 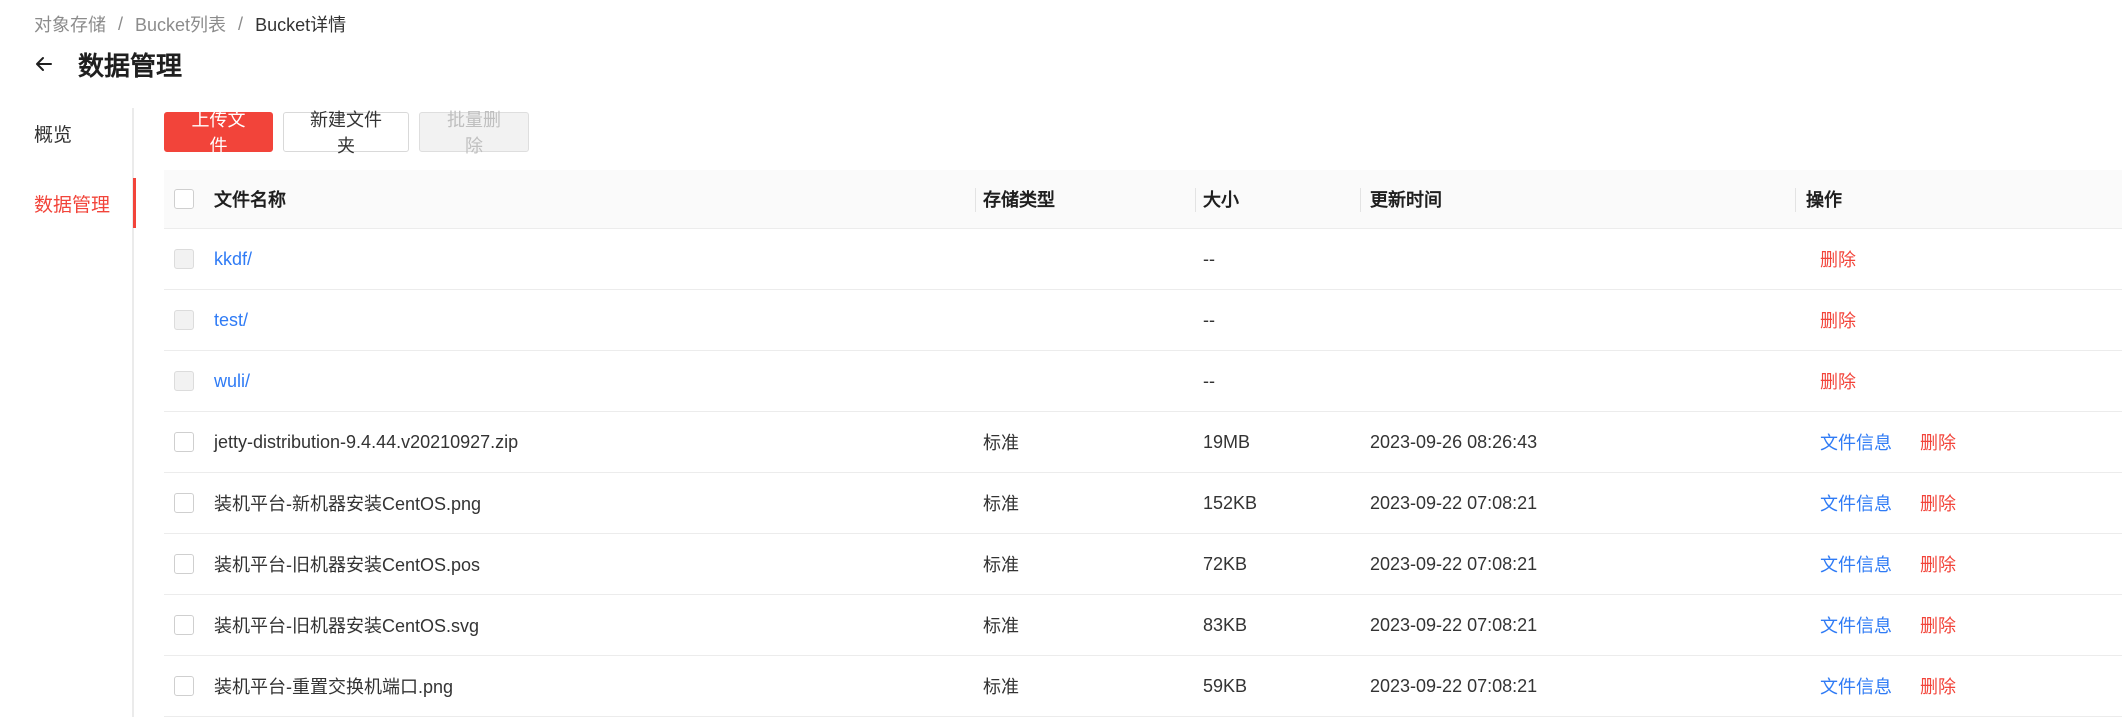 I want to click on upload-file-button: 上传文件, so click(x=218, y=133).